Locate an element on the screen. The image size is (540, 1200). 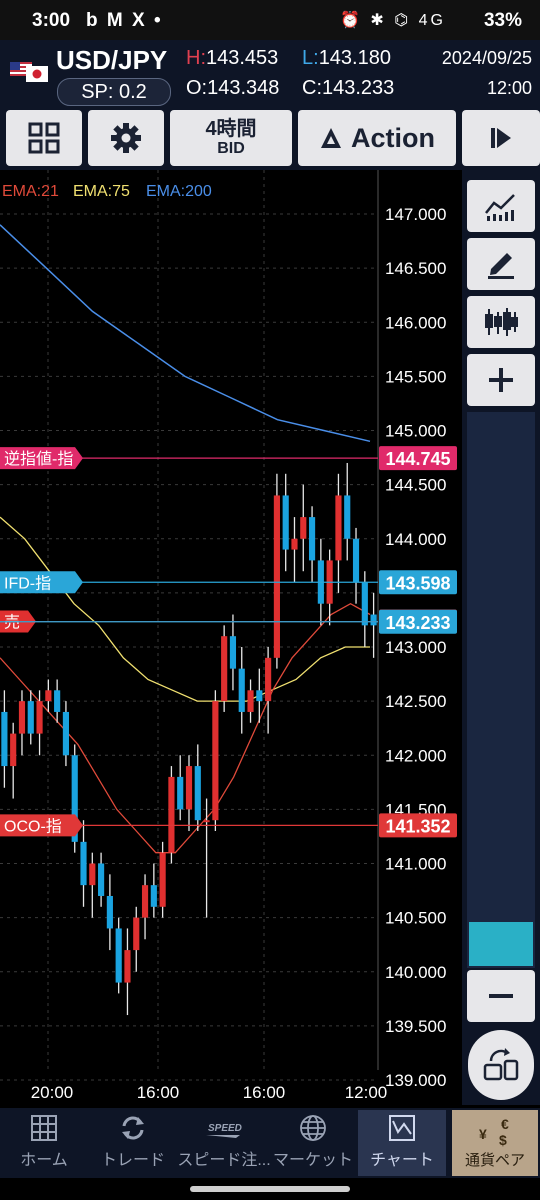
spread-badge: SP: 0.2 is located at coordinates (114, 92).